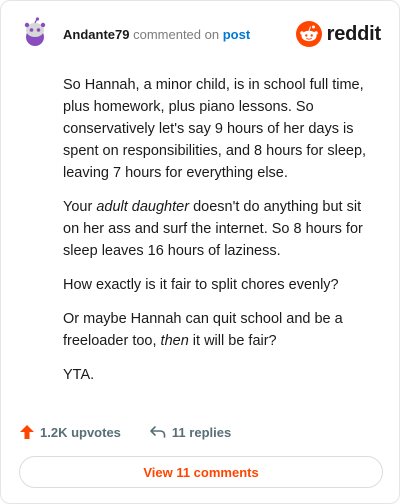 Image resolution: width=400 pixels, height=504 pixels. What do you see at coordinates (232, 341) in the screenshot?
I see `text-segment: it will be fair?` at bounding box center [232, 341].